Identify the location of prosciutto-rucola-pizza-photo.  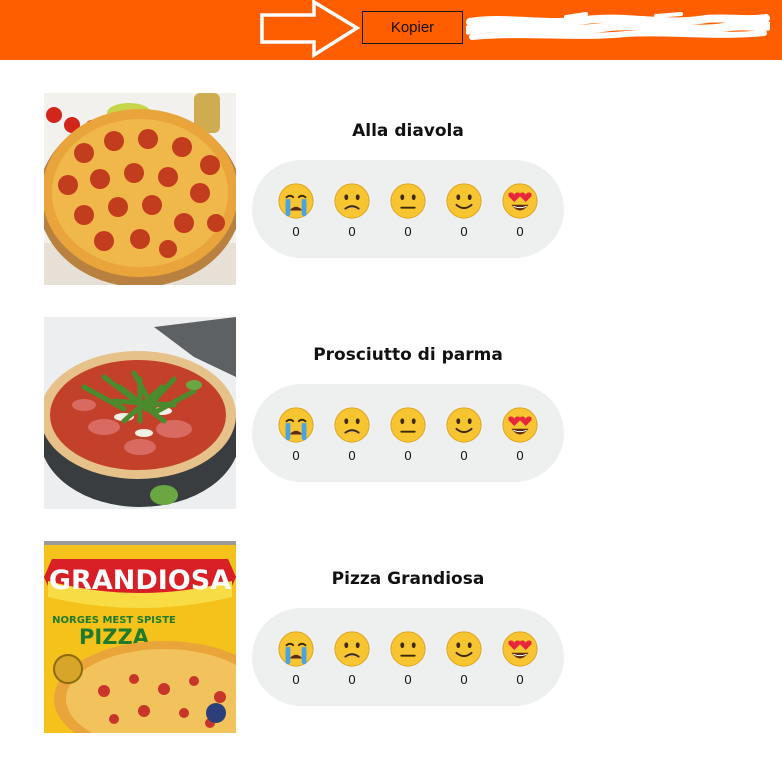
(140, 413).